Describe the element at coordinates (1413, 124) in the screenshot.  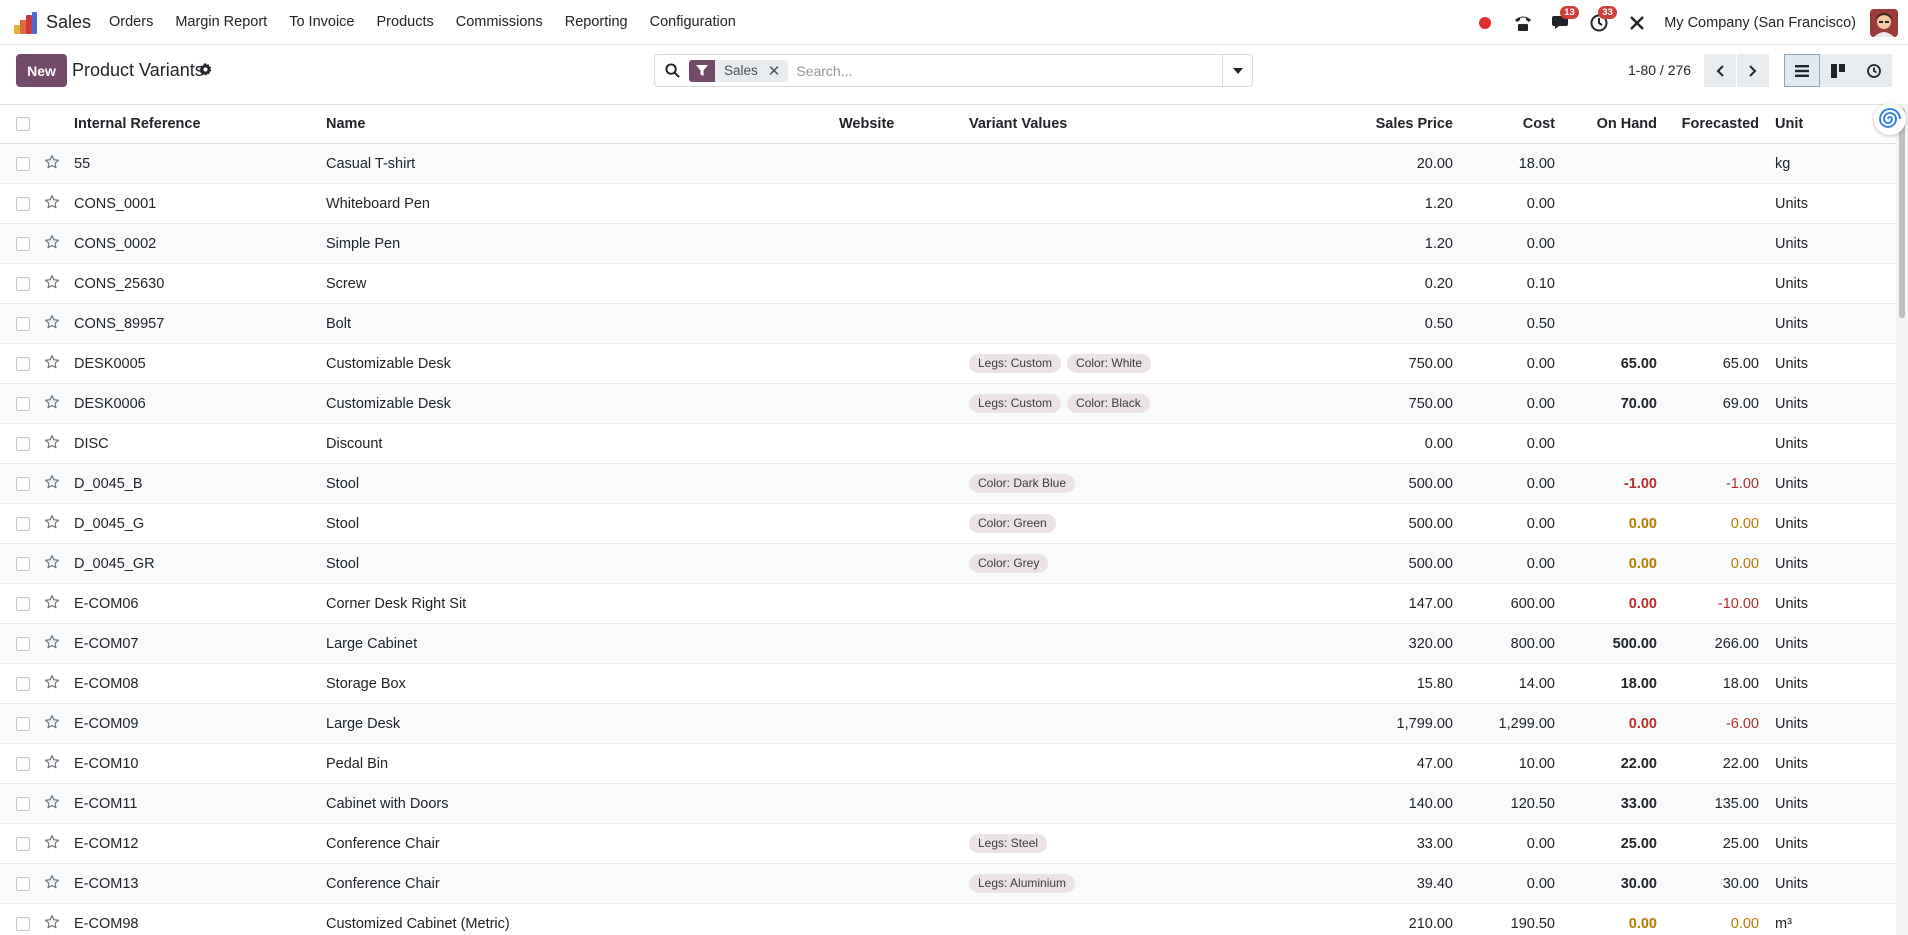
I see `header-sales-price: Sales Price` at that location.